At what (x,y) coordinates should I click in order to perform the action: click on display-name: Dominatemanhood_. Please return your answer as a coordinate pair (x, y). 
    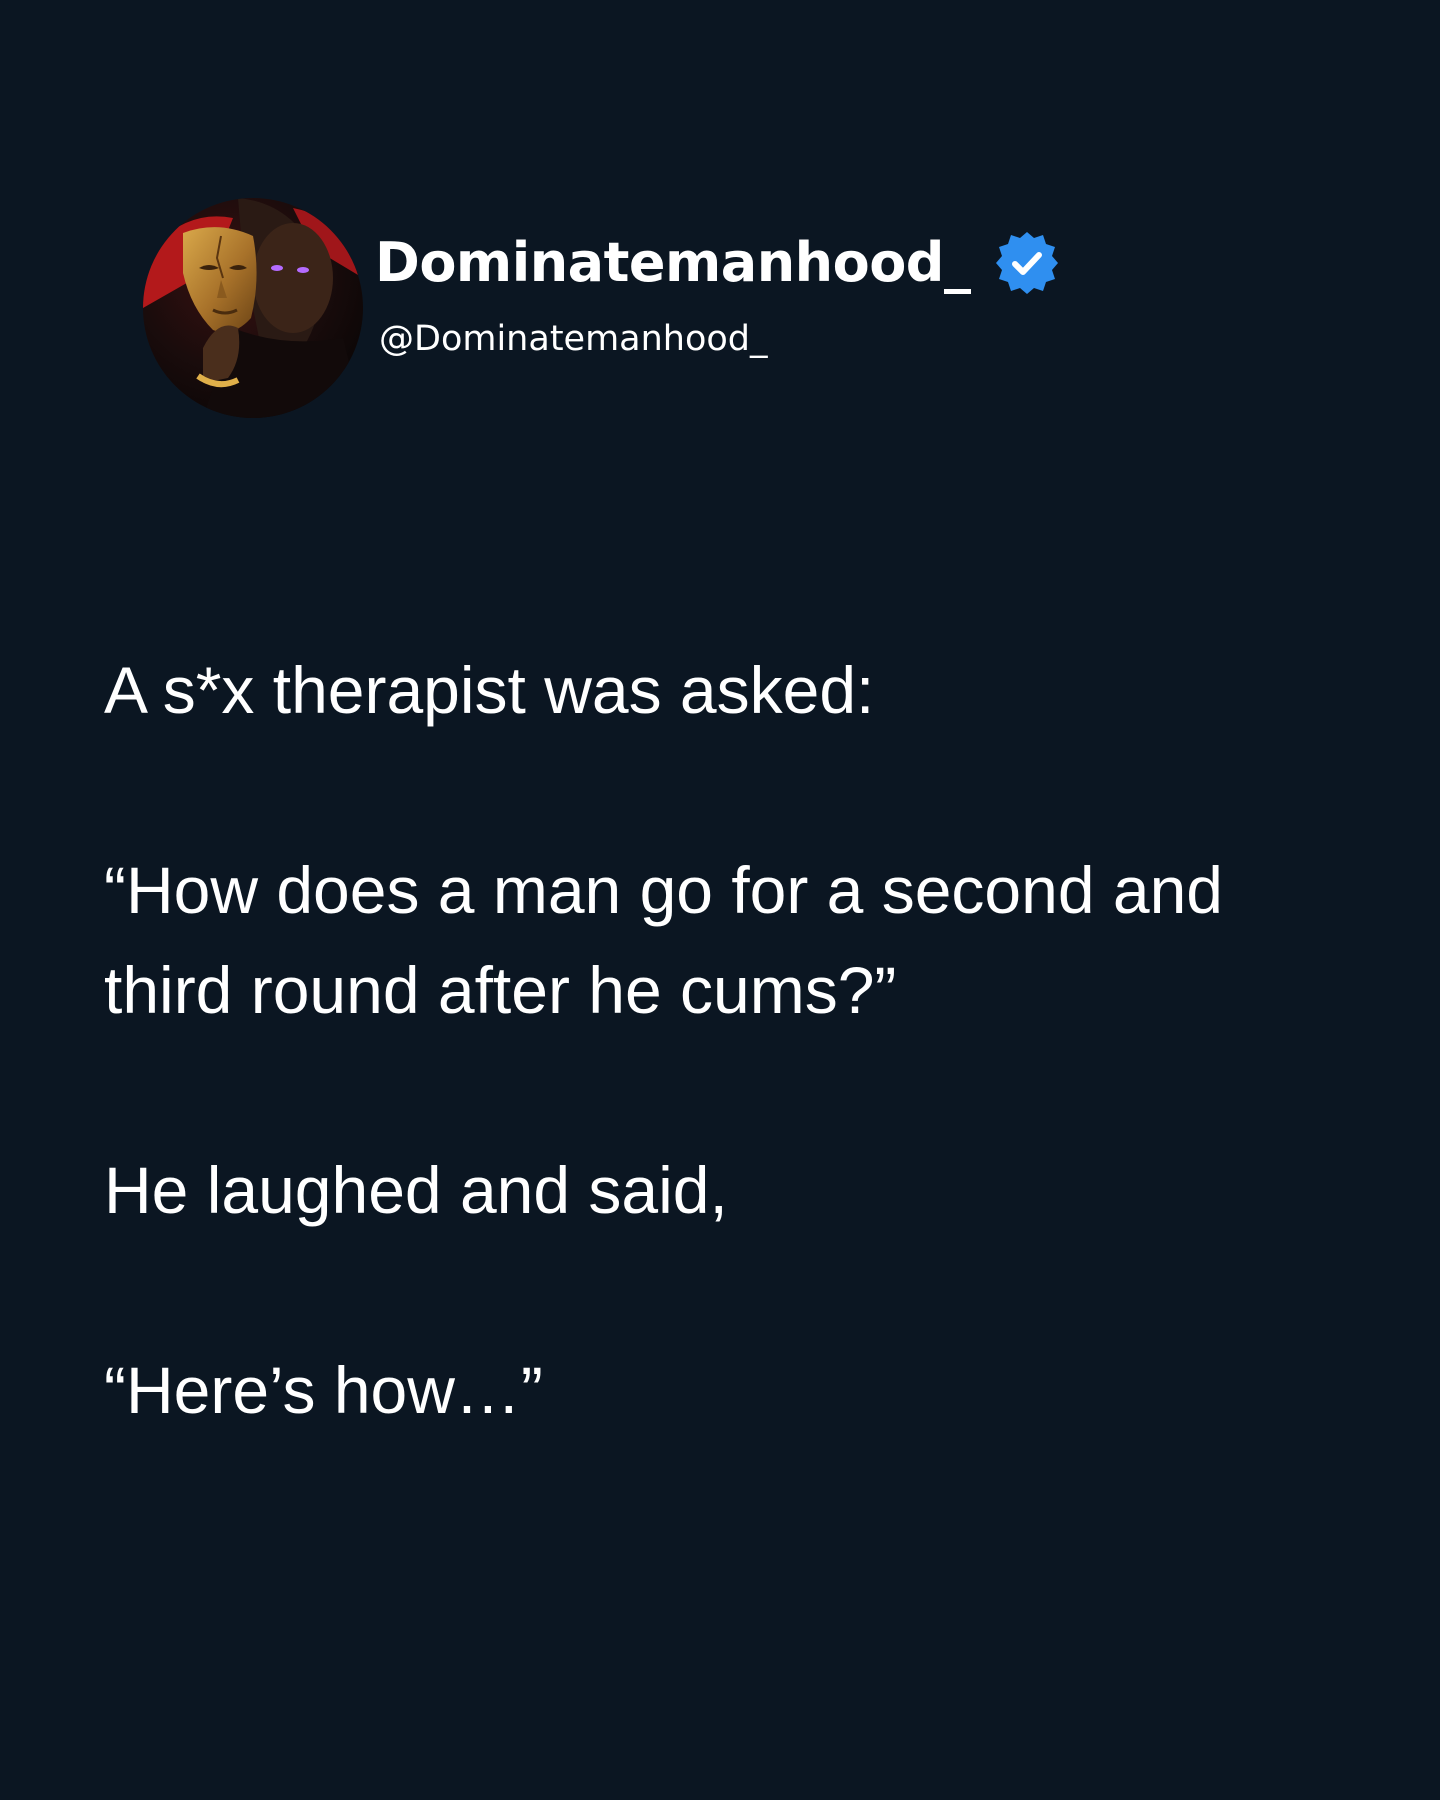
    Looking at the image, I should click on (673, 262).